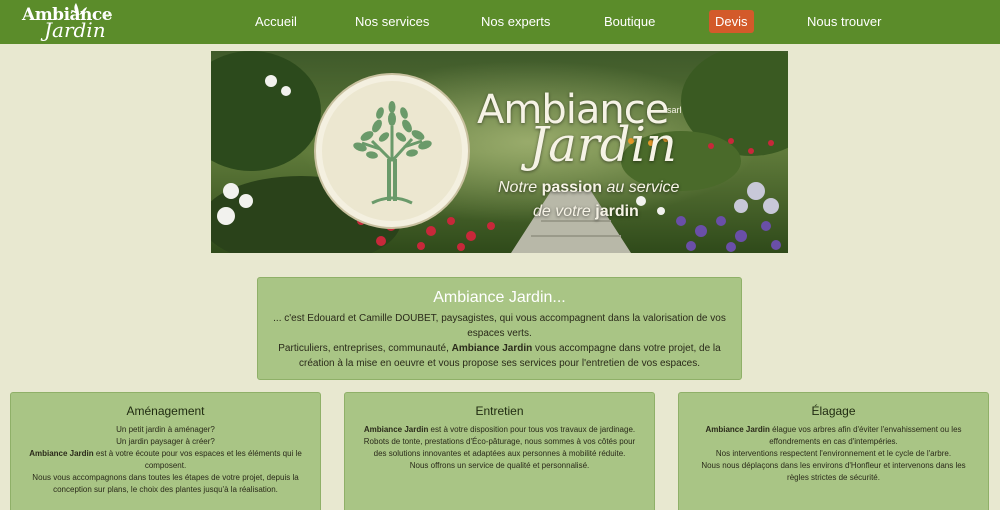 Image resolution: width=1000 pixels, height=510 pixels. Describe the element at coordinates (589, 187) in the screenshot. I see `hero-tagline-line1: Notre passion au service` at that location.